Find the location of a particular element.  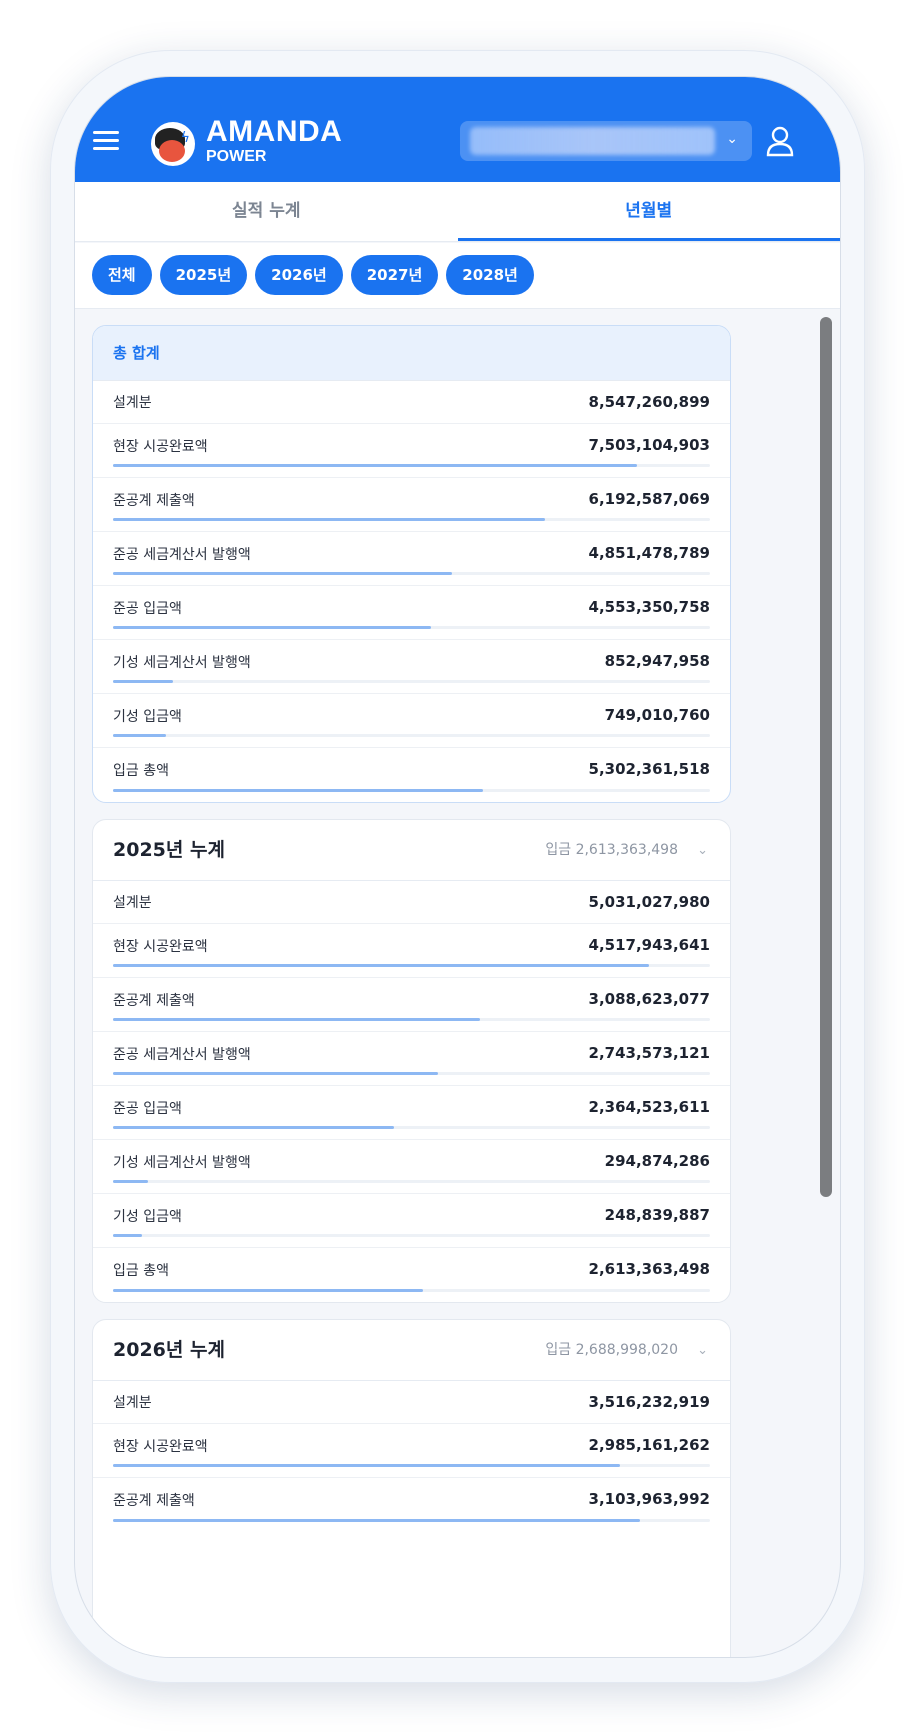

metric-row: 현장 시공완료액 7,503,104,903 is located at coordinates (411, 451).